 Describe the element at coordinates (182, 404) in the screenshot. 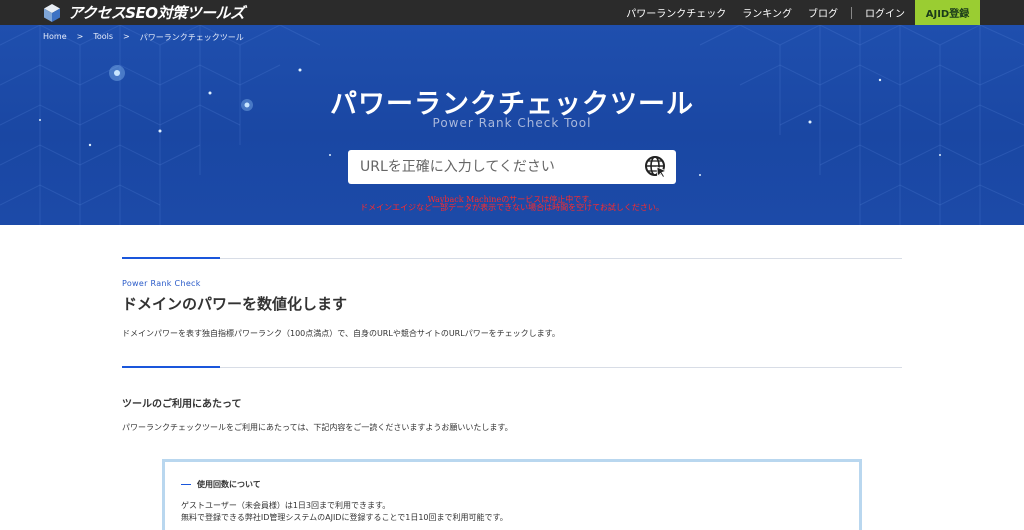

I see `usage-title: ツールのご利用にあたって` at that location.